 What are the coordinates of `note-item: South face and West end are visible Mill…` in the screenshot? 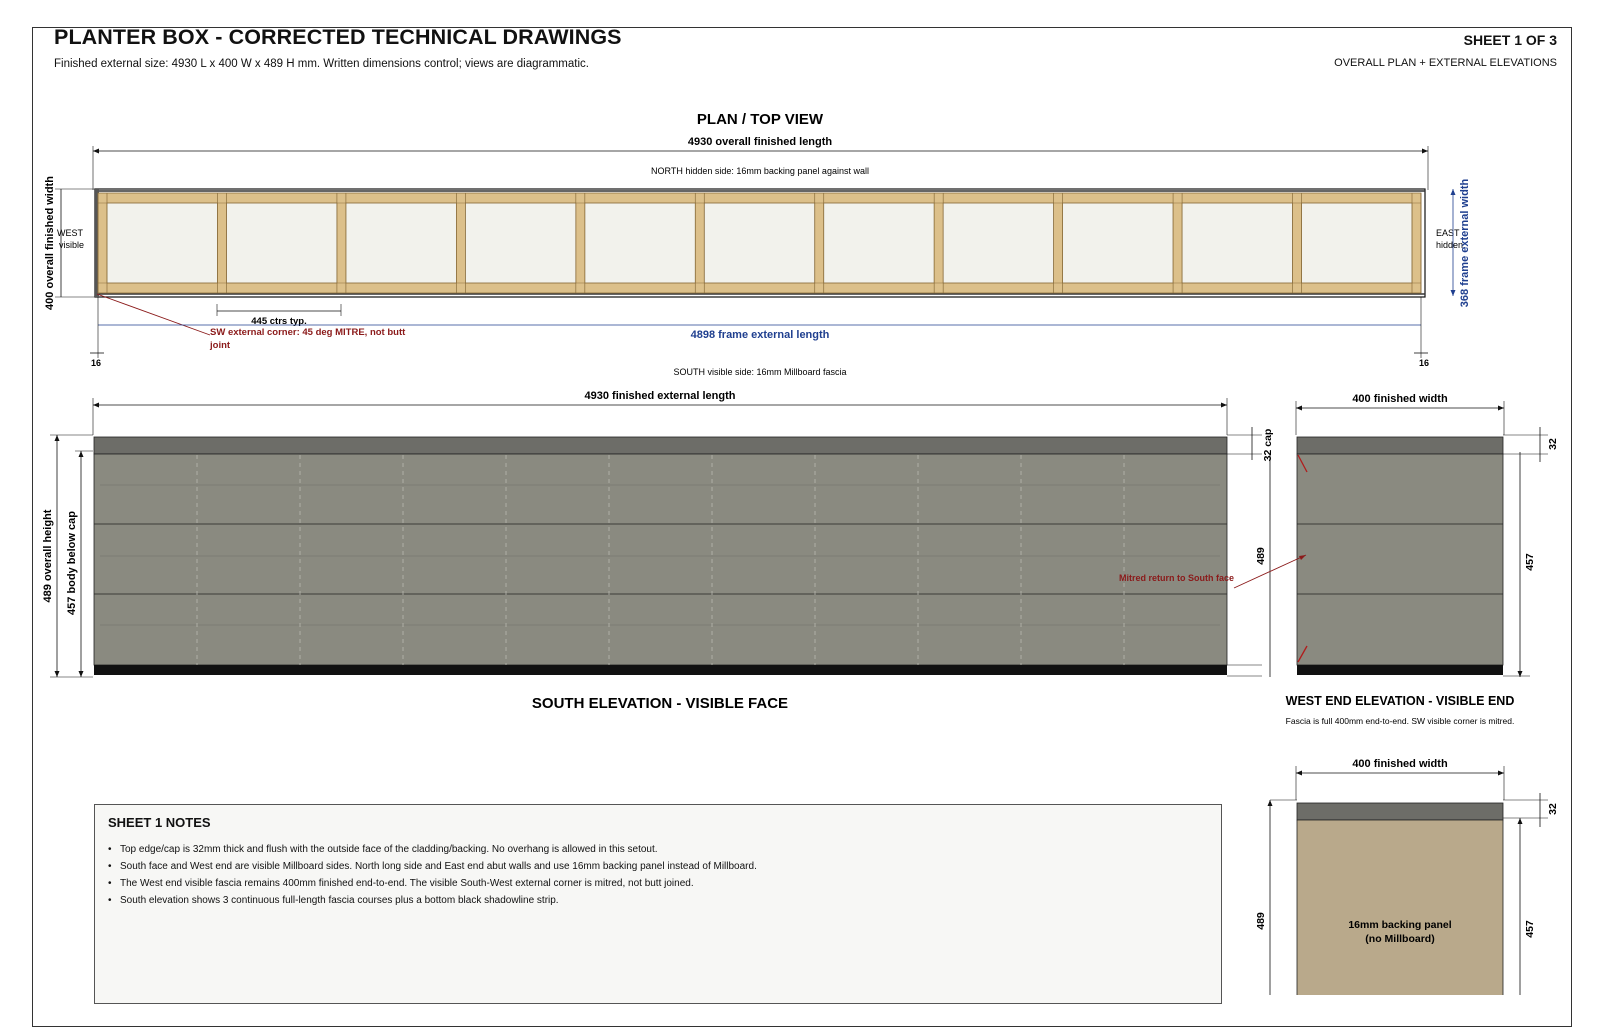 It's located at (432, 866).